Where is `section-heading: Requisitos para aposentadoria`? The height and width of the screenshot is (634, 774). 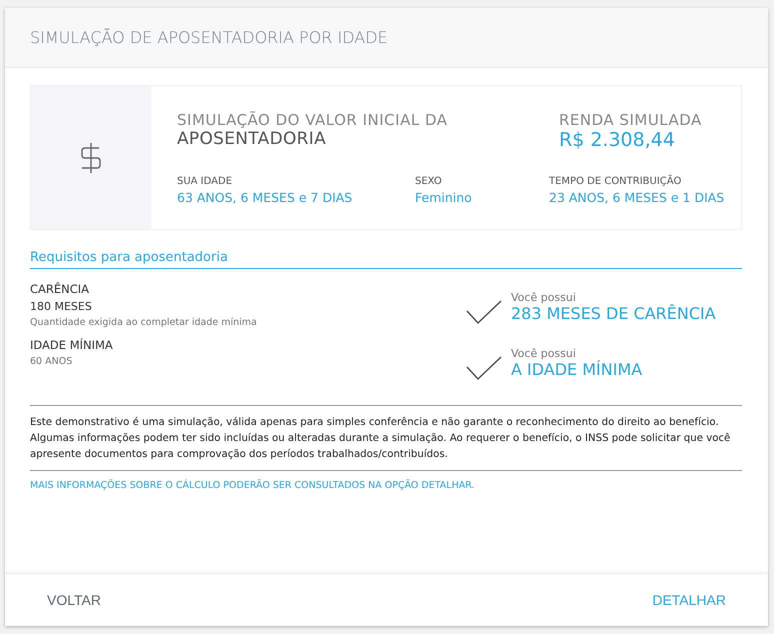 section-heading: Requisitos para aposentadoria is located at coordinates (386, 259).